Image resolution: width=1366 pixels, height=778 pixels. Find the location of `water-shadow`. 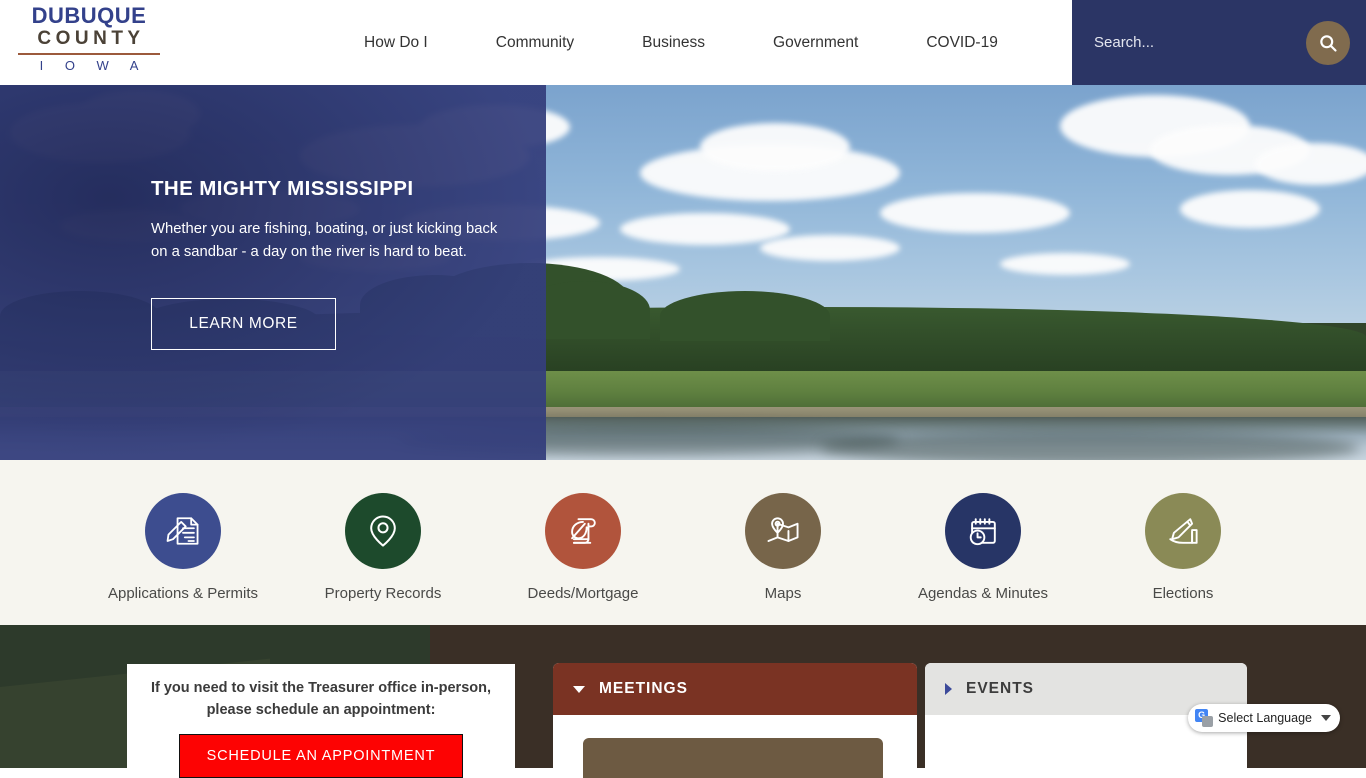

water-shadow is located at coordinates (1090, 445).